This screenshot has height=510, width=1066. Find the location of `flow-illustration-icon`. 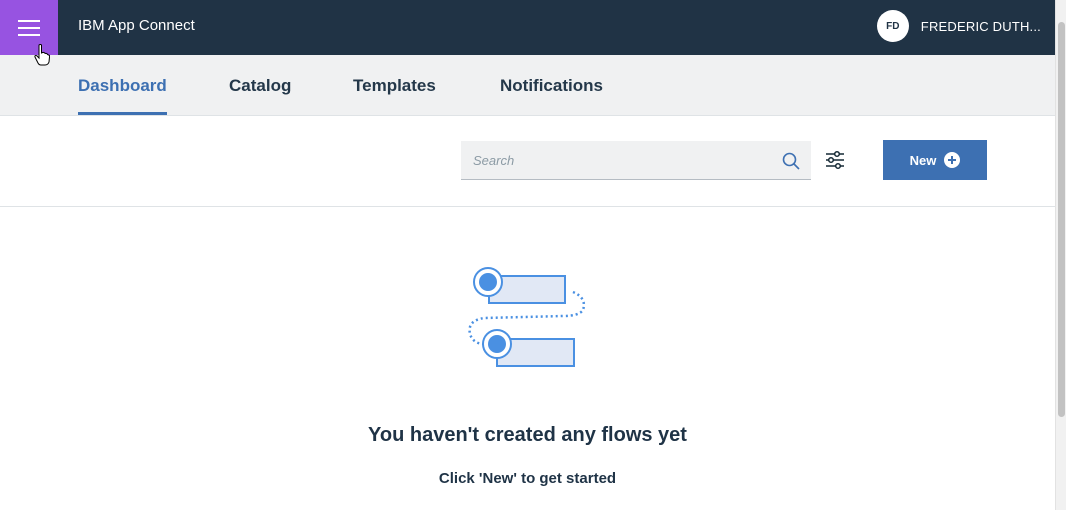

flow-illustration-icon is located at coordinates (527, 317).